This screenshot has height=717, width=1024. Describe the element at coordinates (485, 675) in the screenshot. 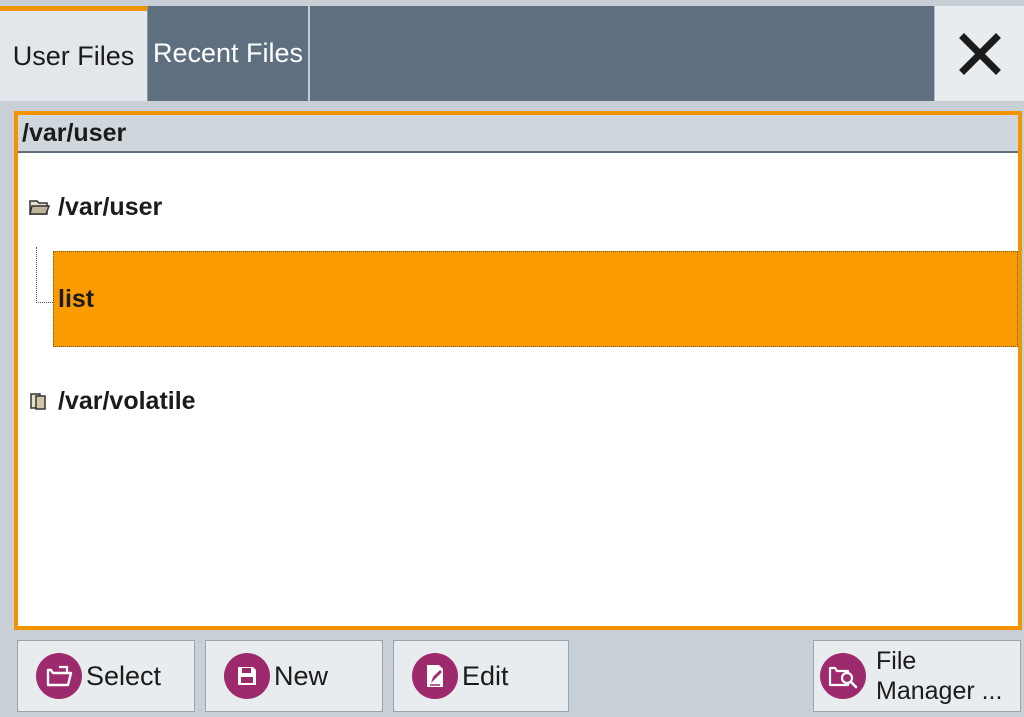

I see `edit-button-label: Edit` at that location.